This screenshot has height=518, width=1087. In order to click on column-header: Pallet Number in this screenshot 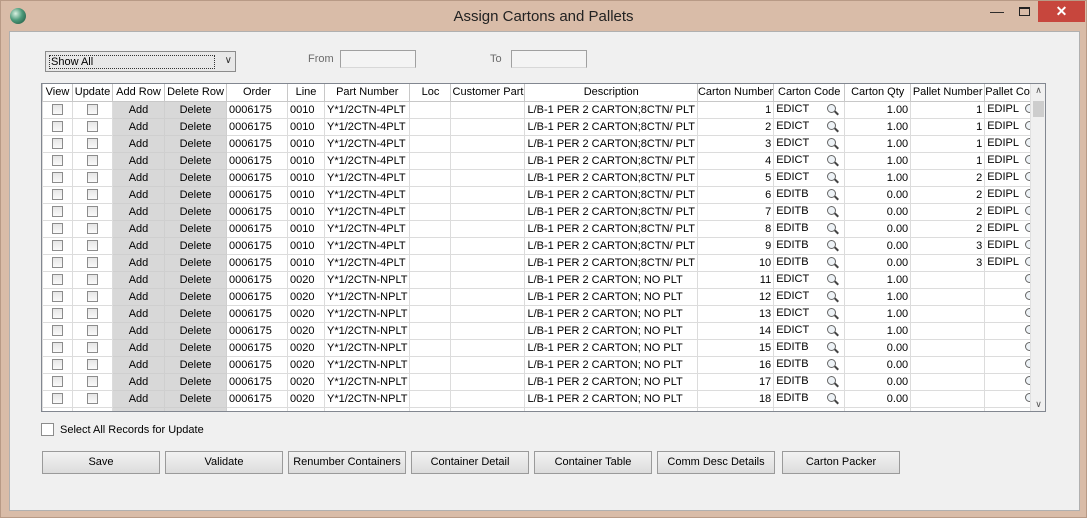, I will do `click(948, 93)`.